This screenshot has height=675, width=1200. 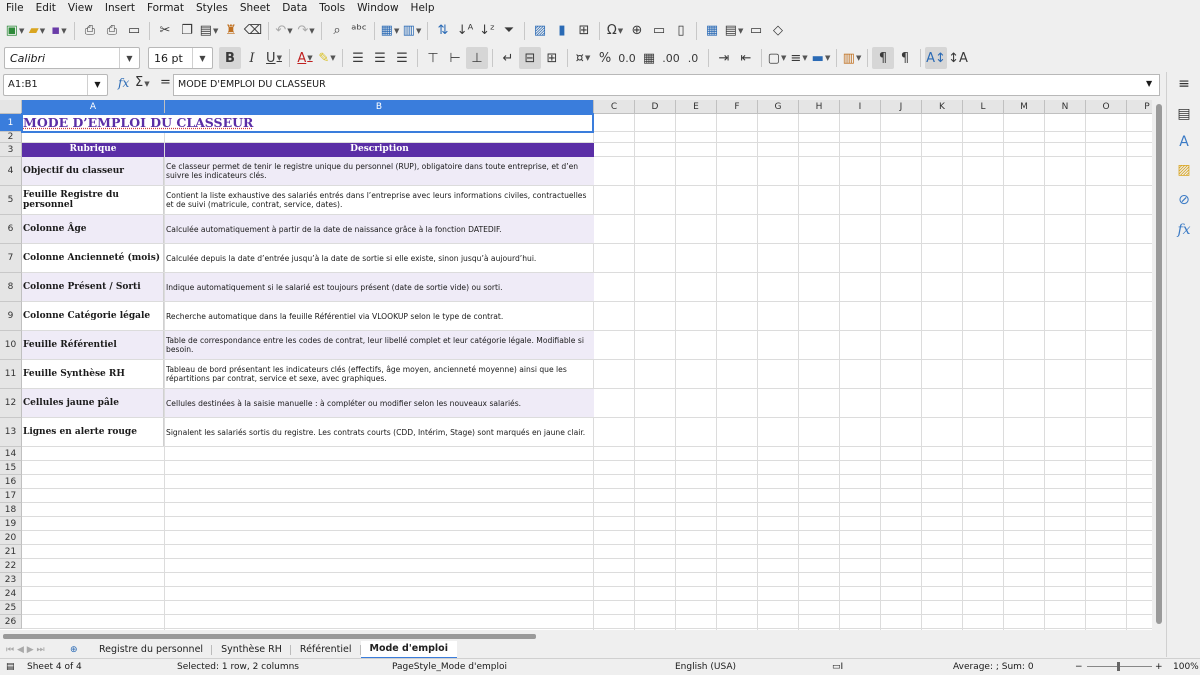 I want to click on zoom-slider-handle, so click(x=1118, y=666).